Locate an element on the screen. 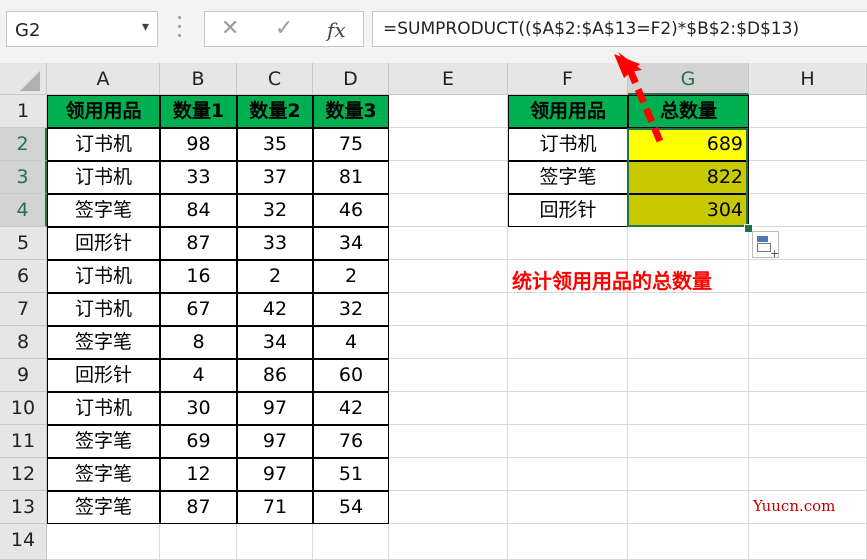 Image resolution: width=867 pixels, height=560 pixels. row-header-7: 7 is located at coordinates (23, 309).